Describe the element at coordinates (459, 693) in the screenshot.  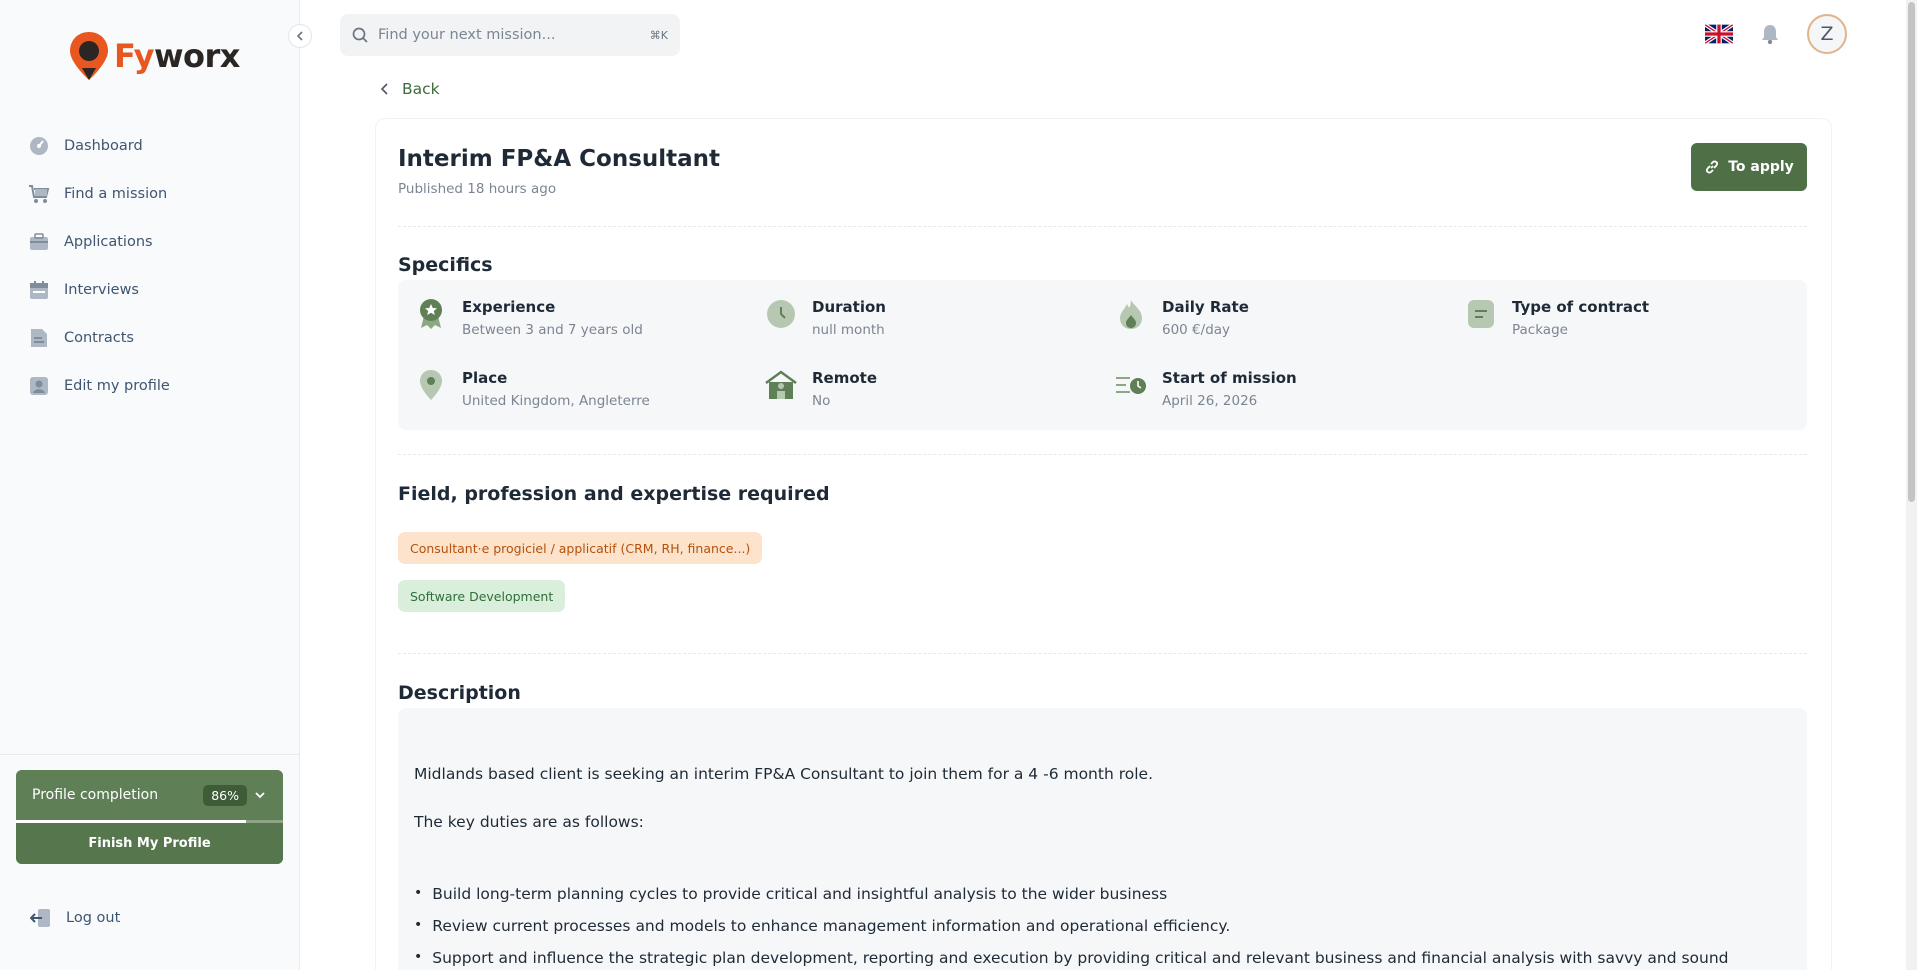
I see `description-title: Description` at that location.